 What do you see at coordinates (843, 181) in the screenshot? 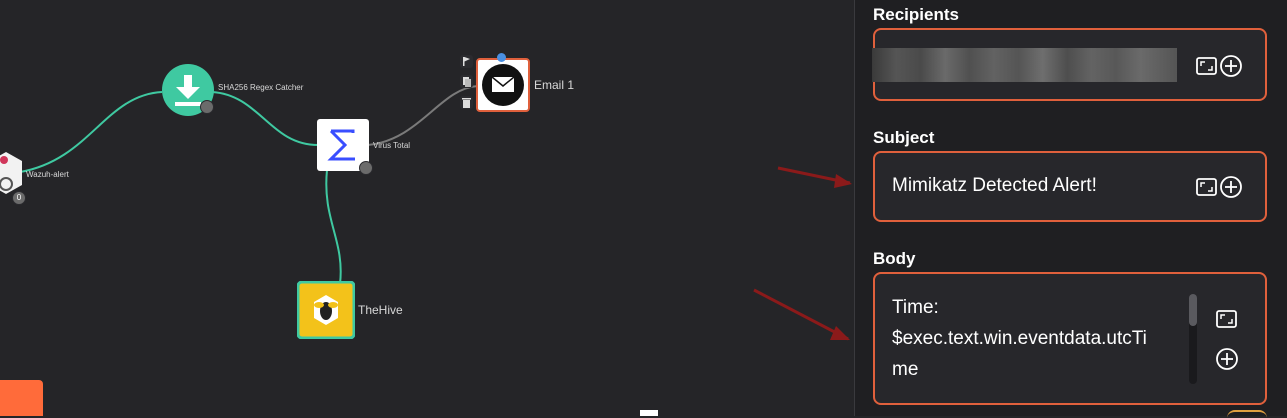
I see `annotation-arrowhead-subject` at bounding box center [843, 181].